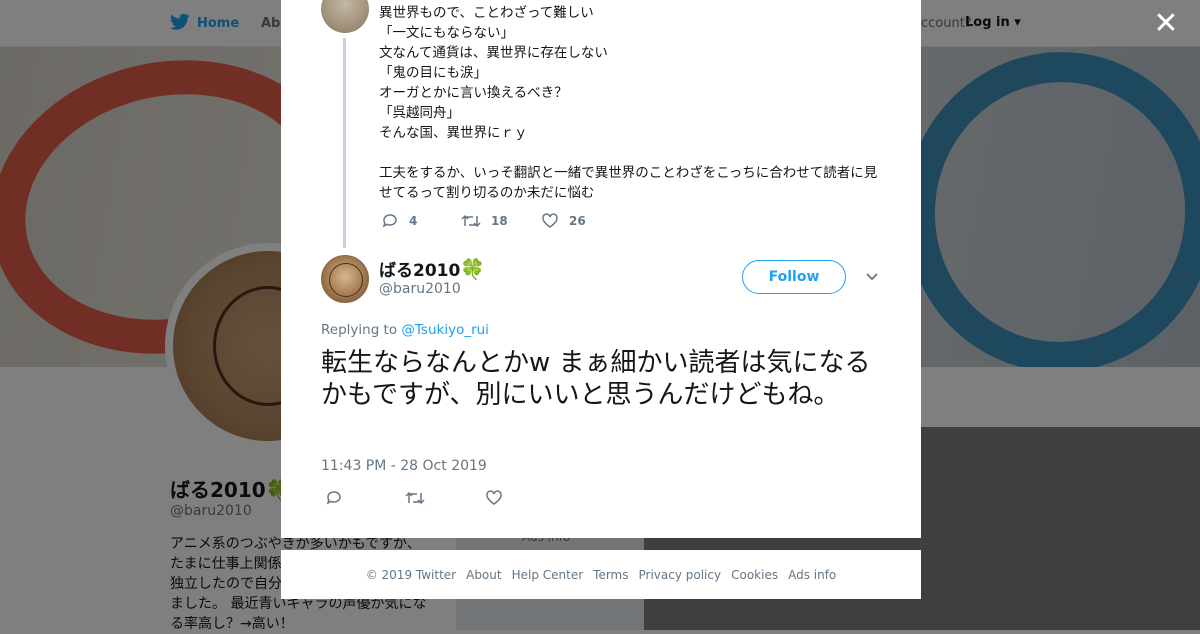 This screenshot has width=1200, height=634. I want to click on reply-button: 4, so click(399, 221).